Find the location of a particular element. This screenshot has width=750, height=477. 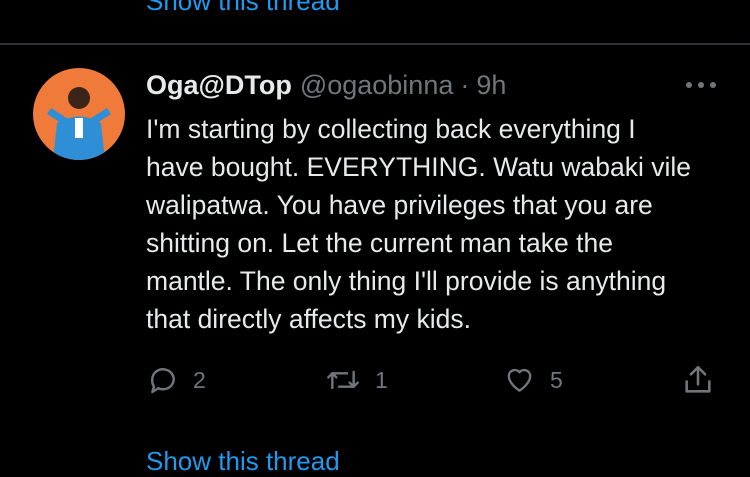

avatar is located at coordinates (79, 114).